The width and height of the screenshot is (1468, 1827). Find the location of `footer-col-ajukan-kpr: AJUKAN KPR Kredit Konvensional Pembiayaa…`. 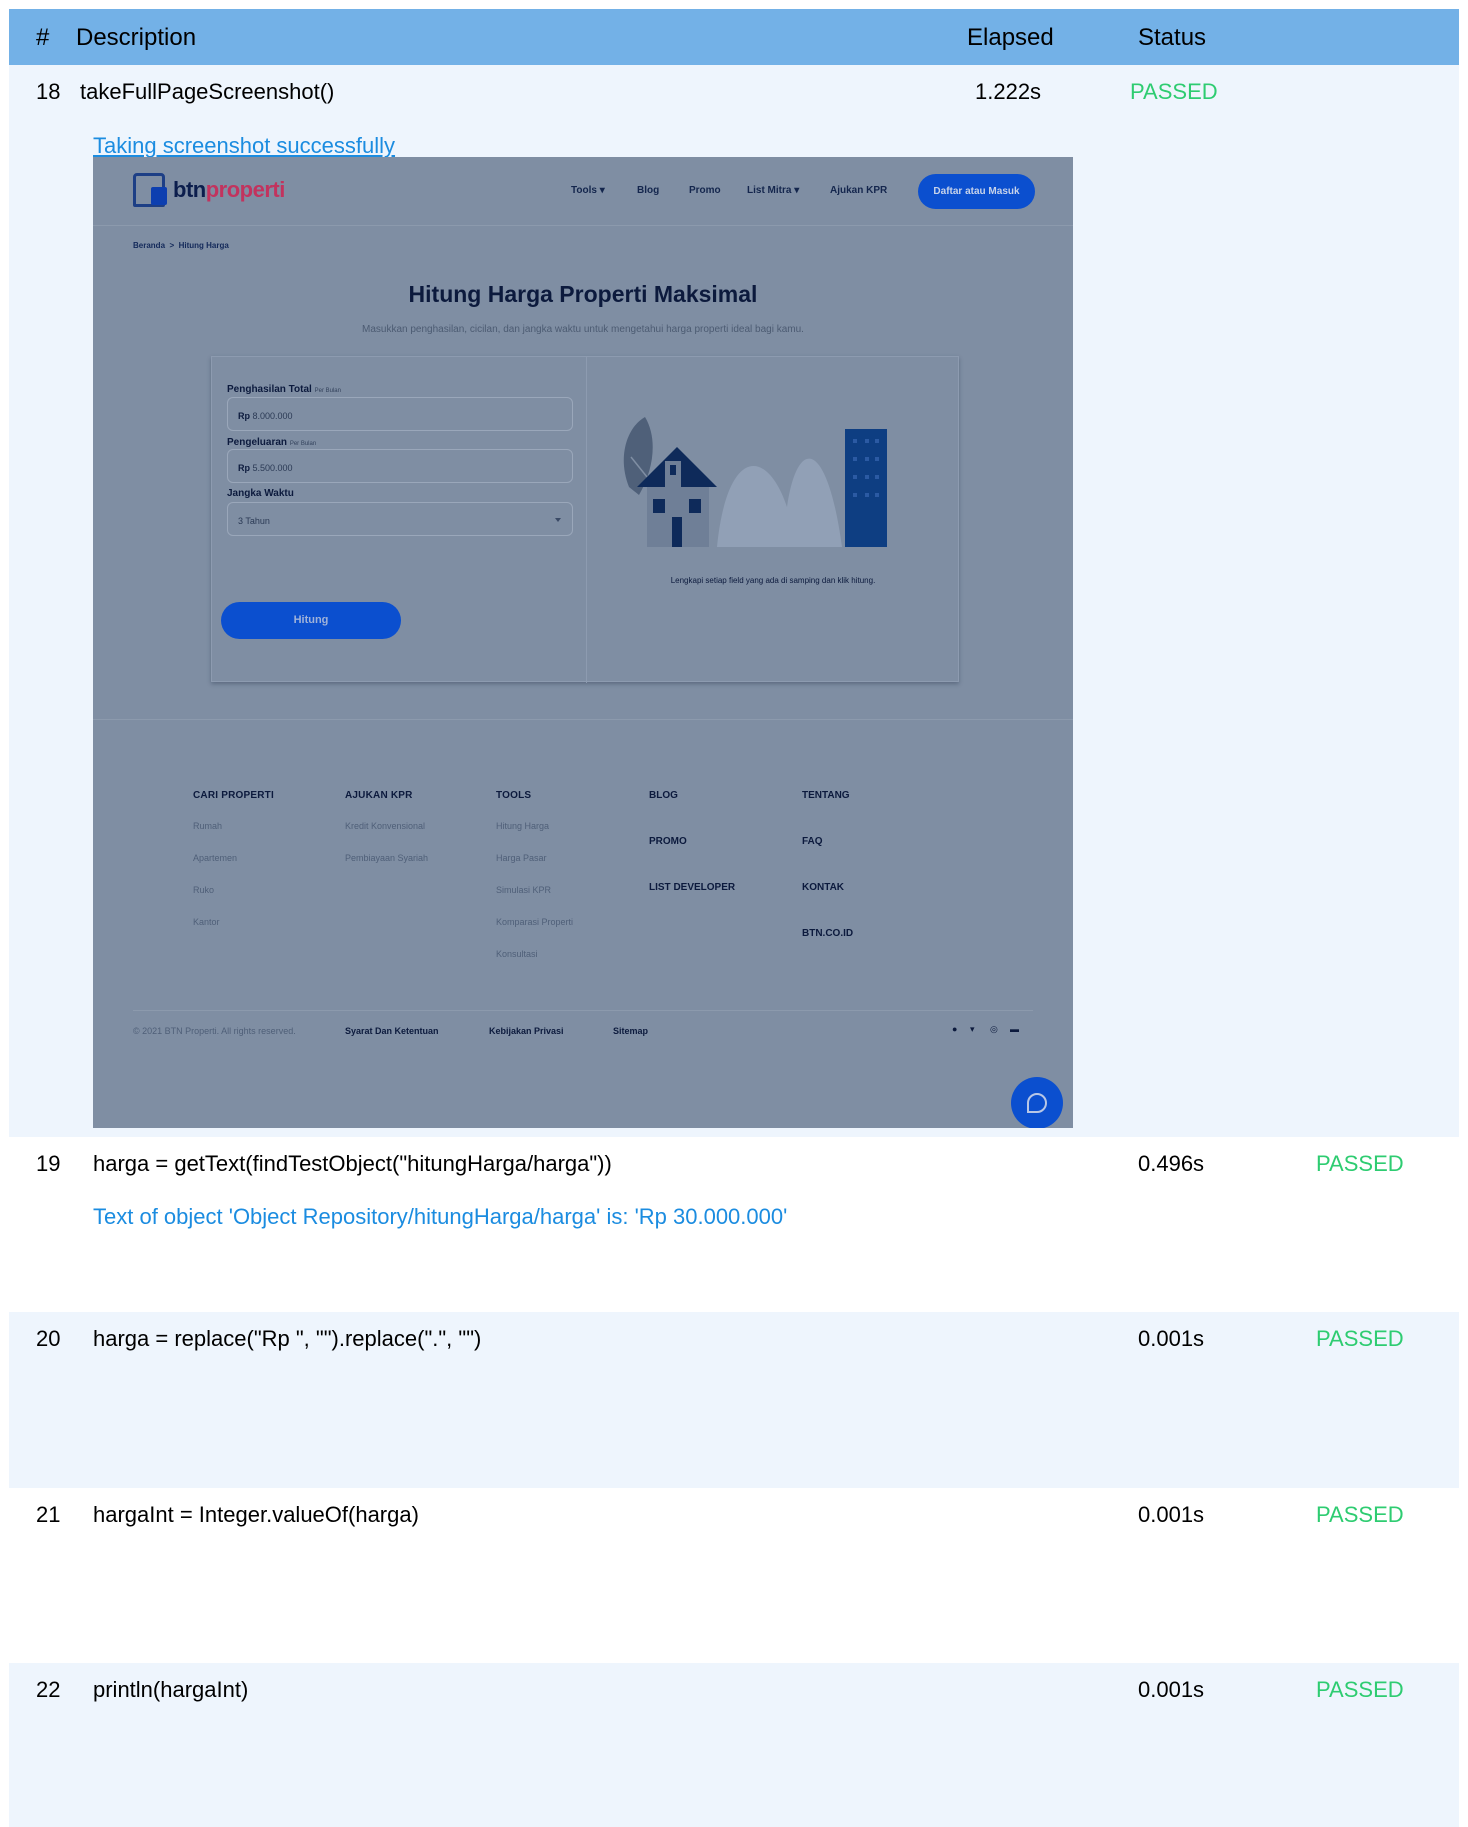

footer-col-ajukan-kpr: AJUKAN KPR Kredit Konvensional Pembiayaa… is located at coordinates (386, 832).